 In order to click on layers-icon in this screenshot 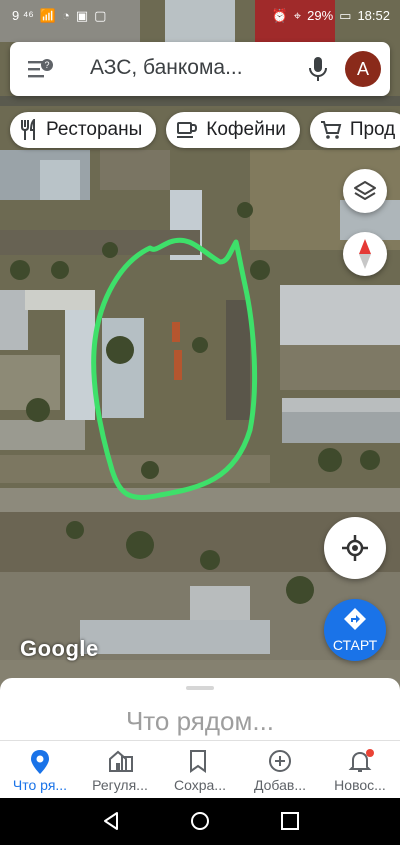, I will do `click(365, 190)`.